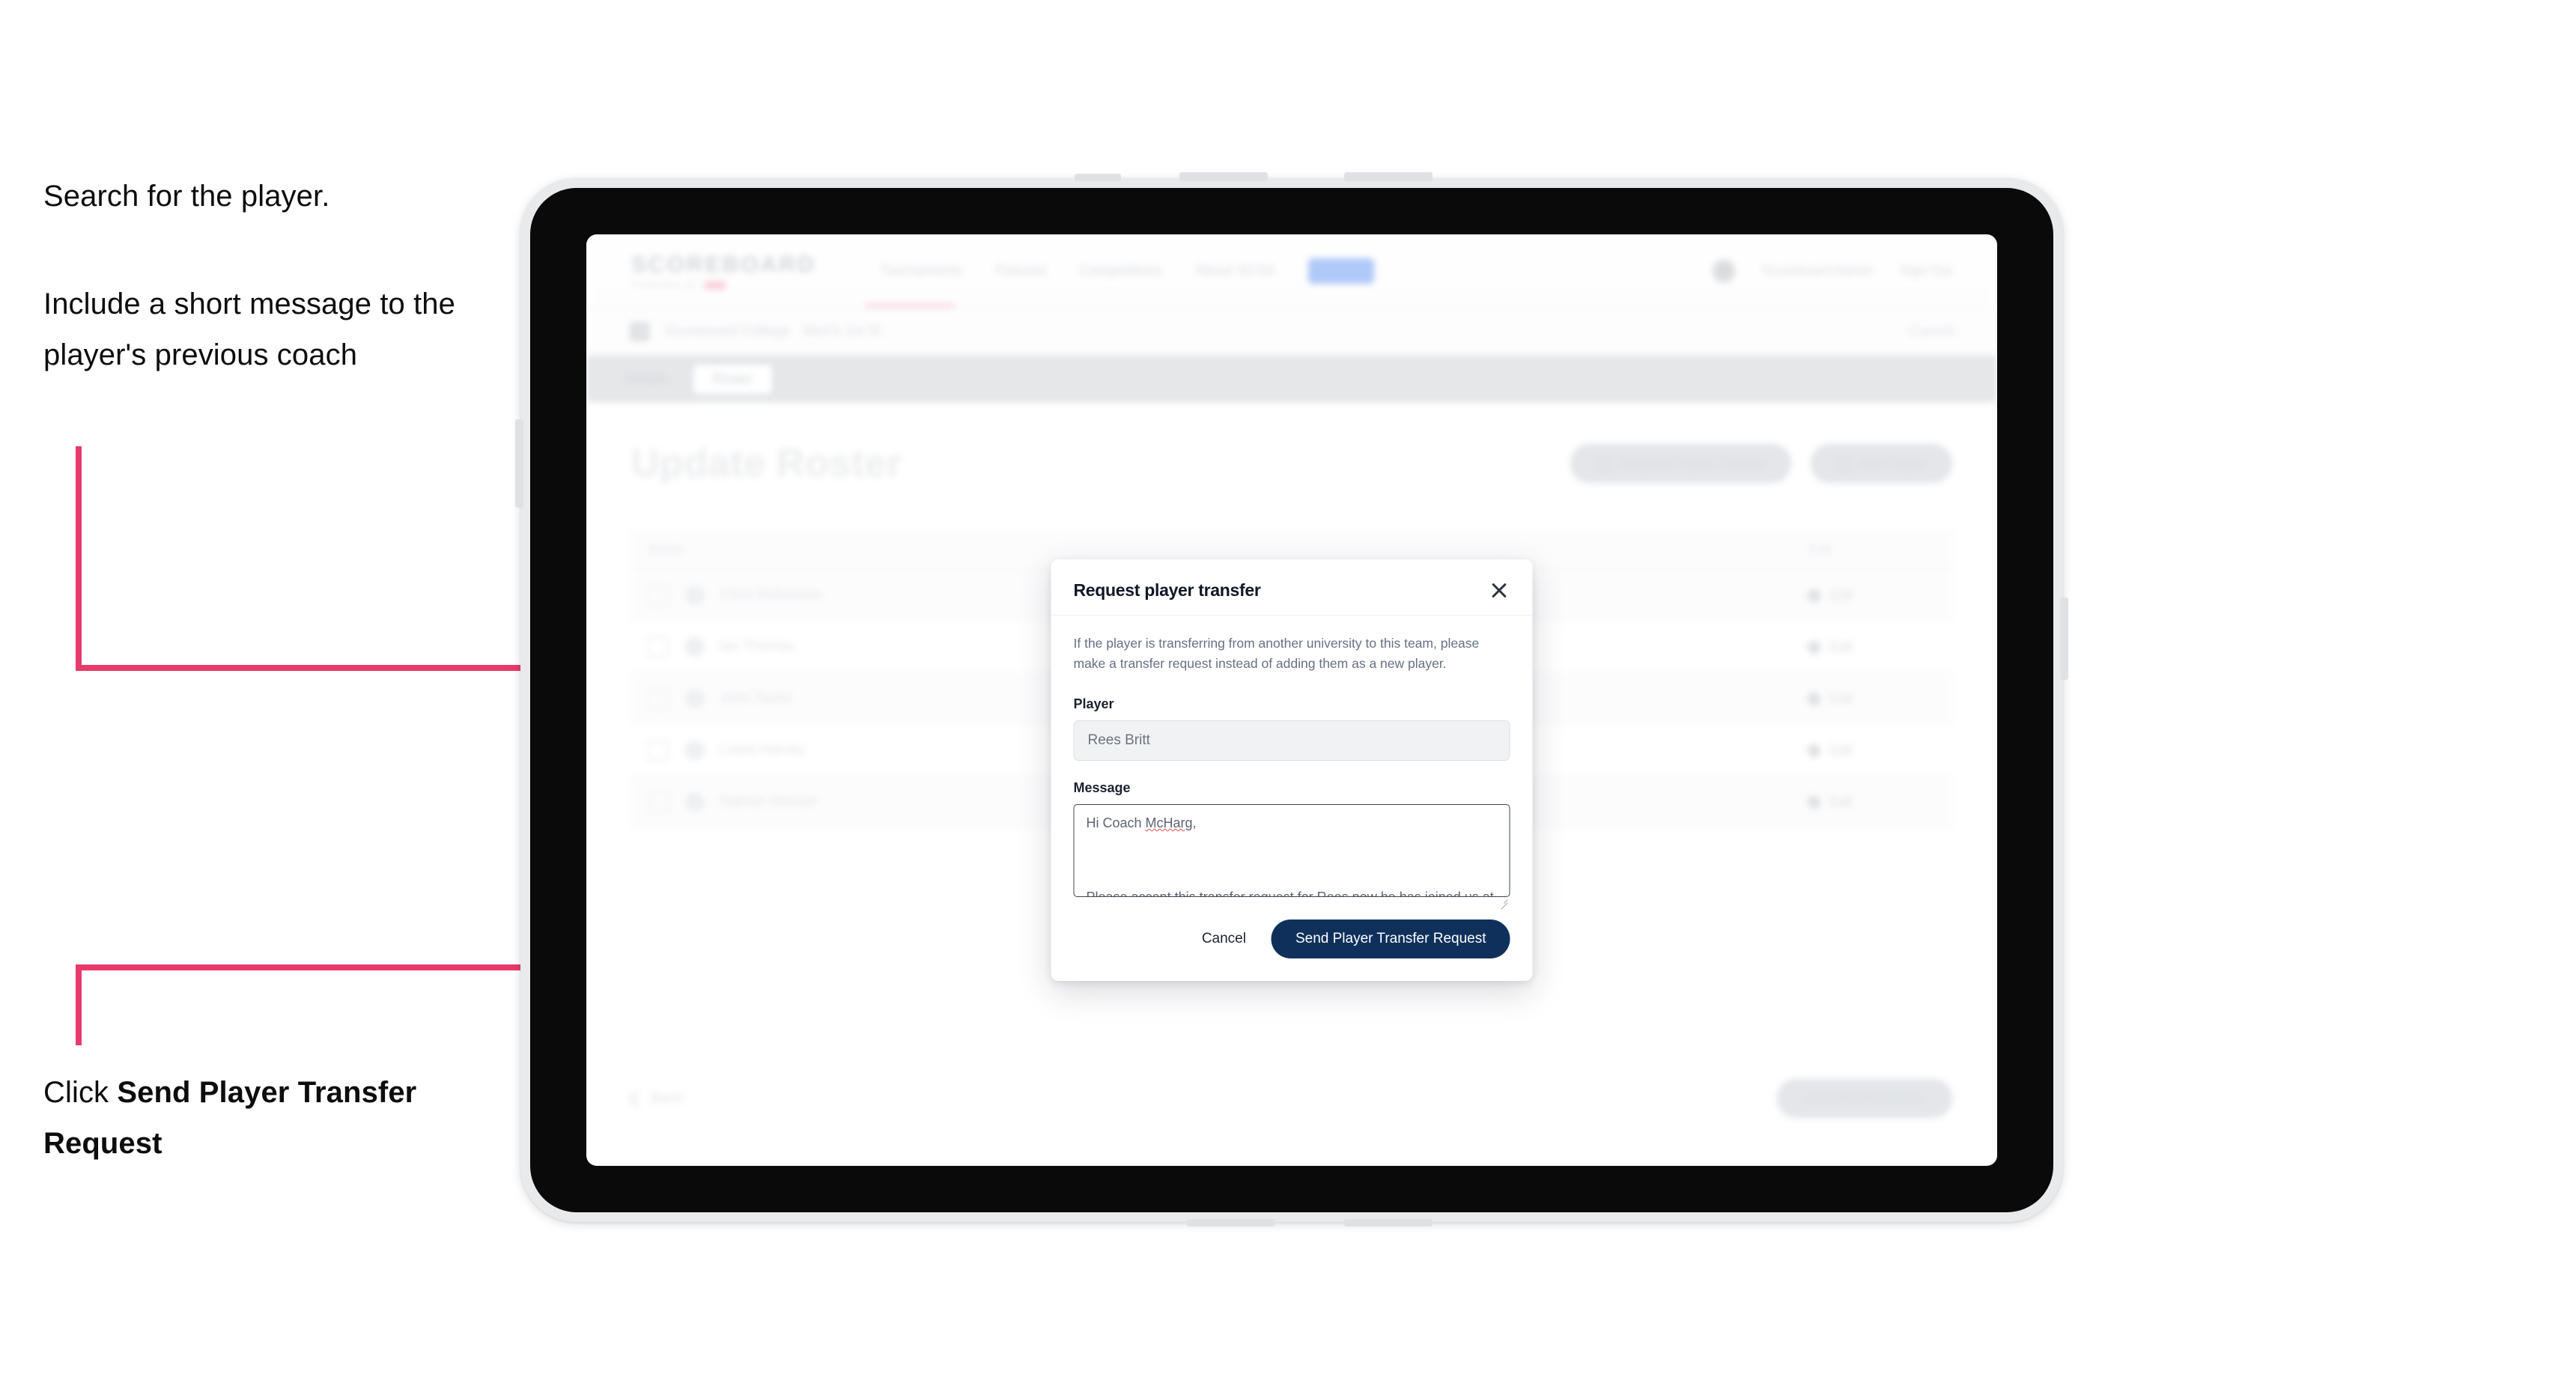 Image resolution: width=2576 pixels, height=1386 pixels. What do you see at coordinates (1116, 823) in the screenshot?
I see `message-greeting: Hi Coach` at bounding box center [1116, 823].